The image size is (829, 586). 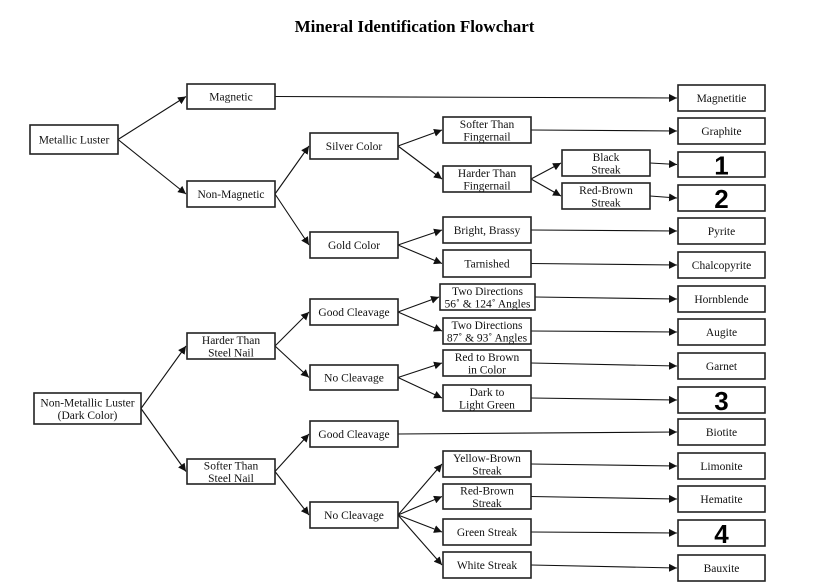 What do you see at coordinates (420, 523) in the screenshot?
I see `edge-no_cleavage_2-to-green_streak` at bounding box center [420, 523].